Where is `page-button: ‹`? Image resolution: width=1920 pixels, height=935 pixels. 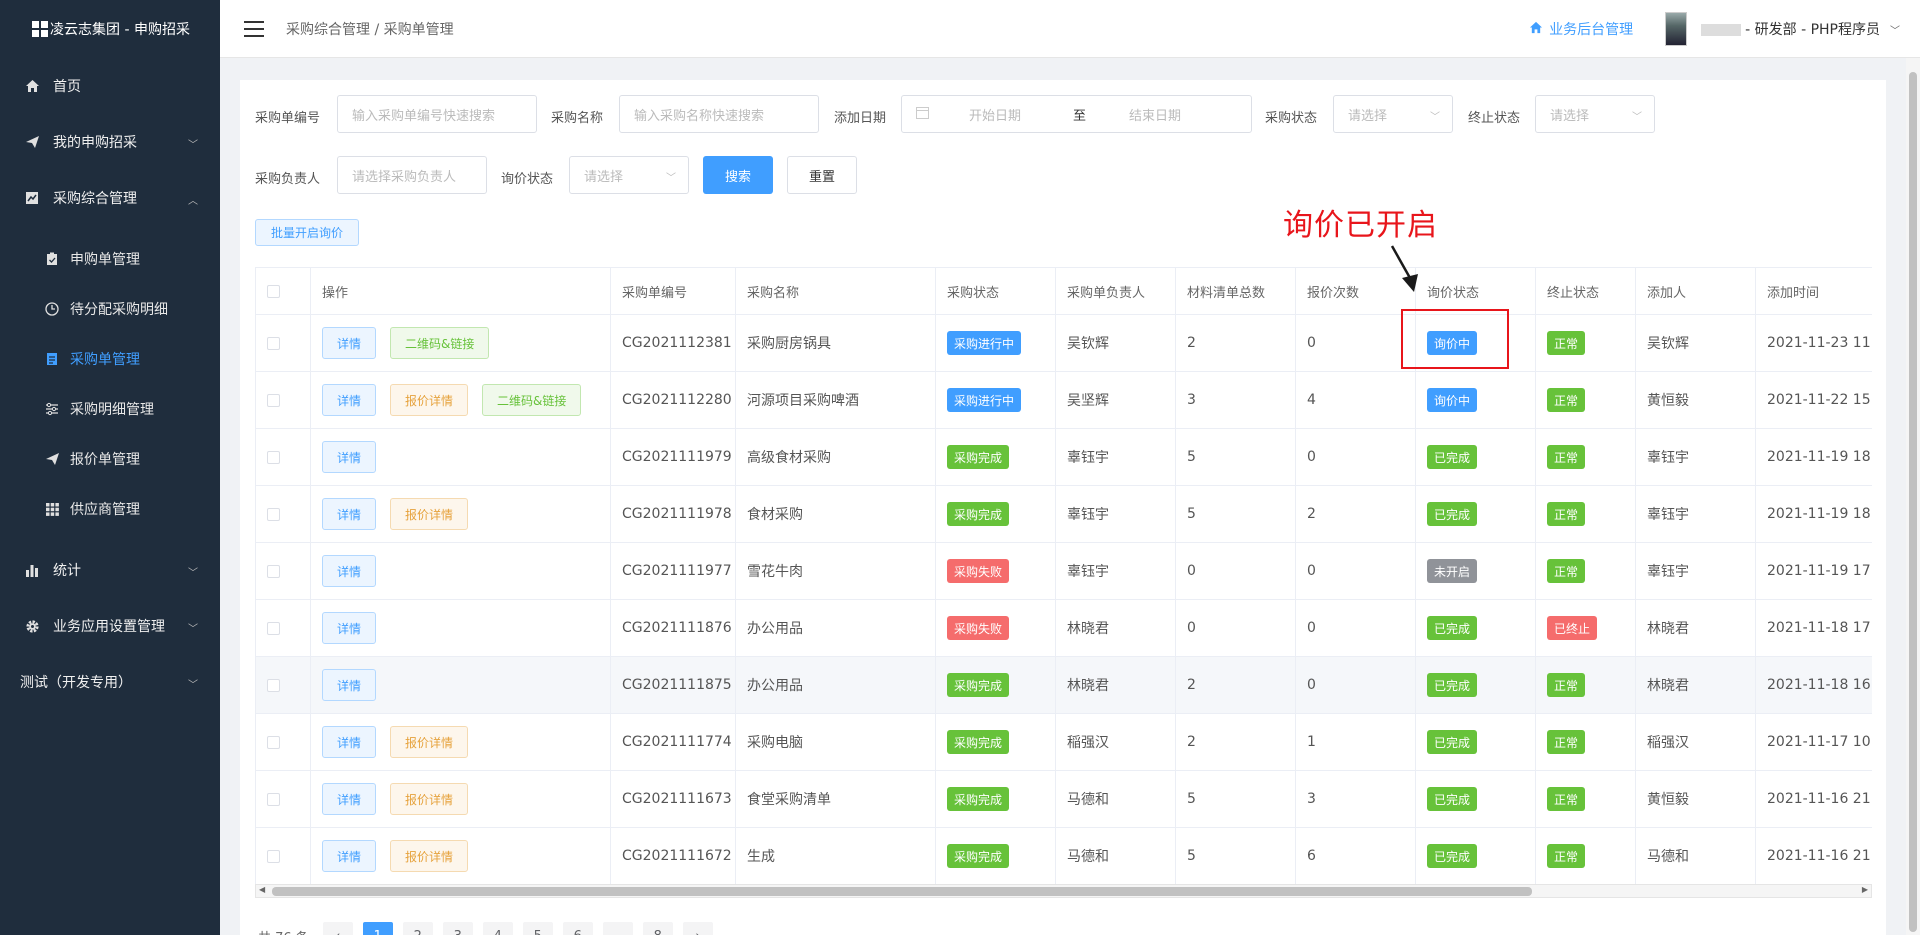
page-button: ‹ is located at coordinates (337, 928).